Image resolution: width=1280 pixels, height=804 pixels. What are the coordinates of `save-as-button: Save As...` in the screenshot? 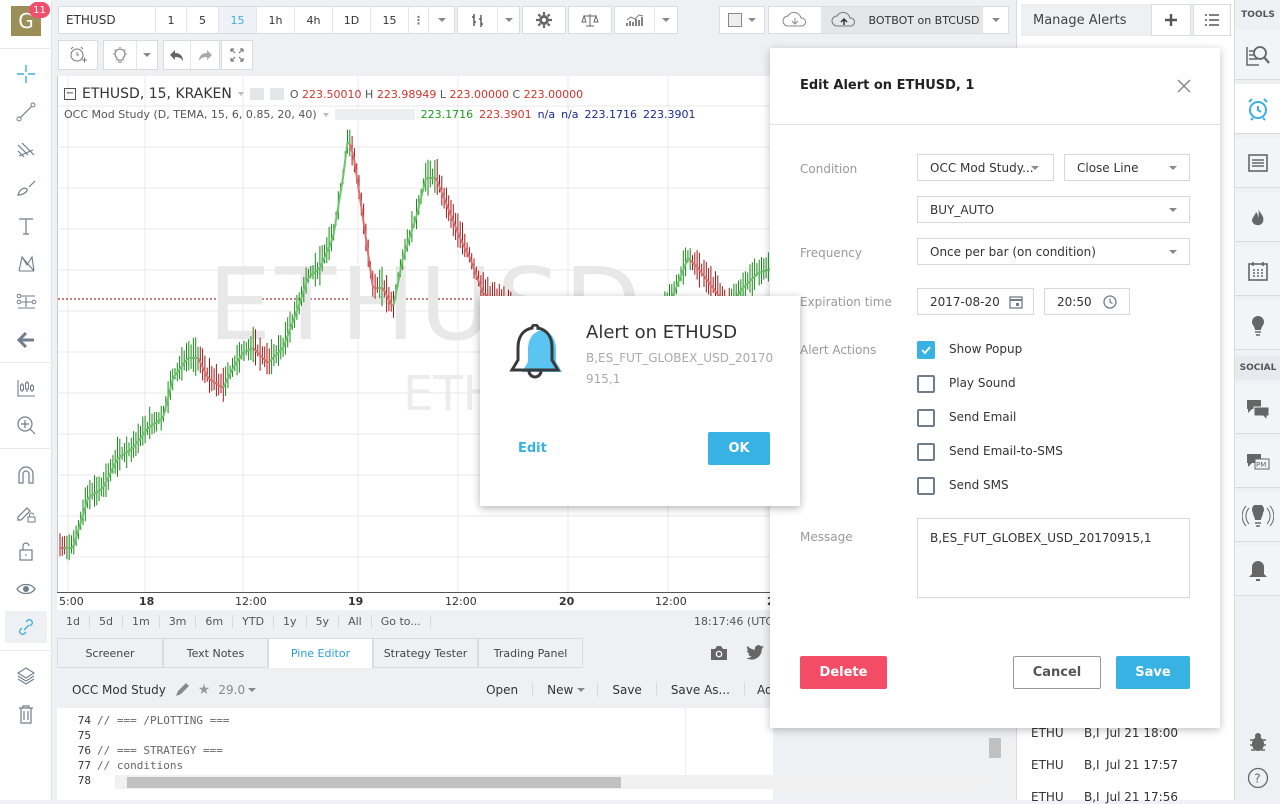 It's located at (701, 690).